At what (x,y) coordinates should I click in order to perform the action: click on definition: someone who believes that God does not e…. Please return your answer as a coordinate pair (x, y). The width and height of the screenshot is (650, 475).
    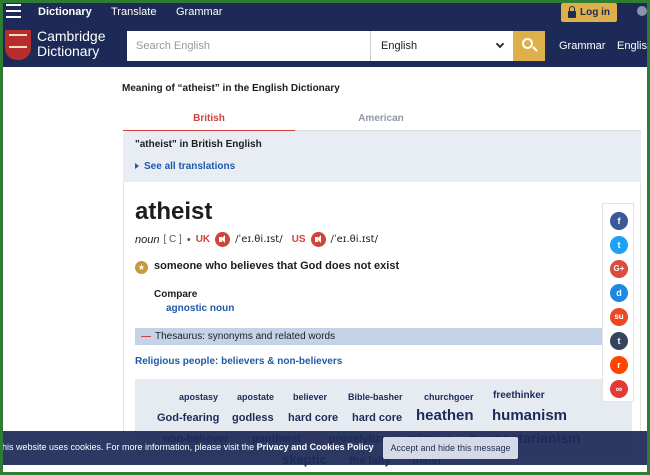
    Looking at the image, I should click on (277, 266).